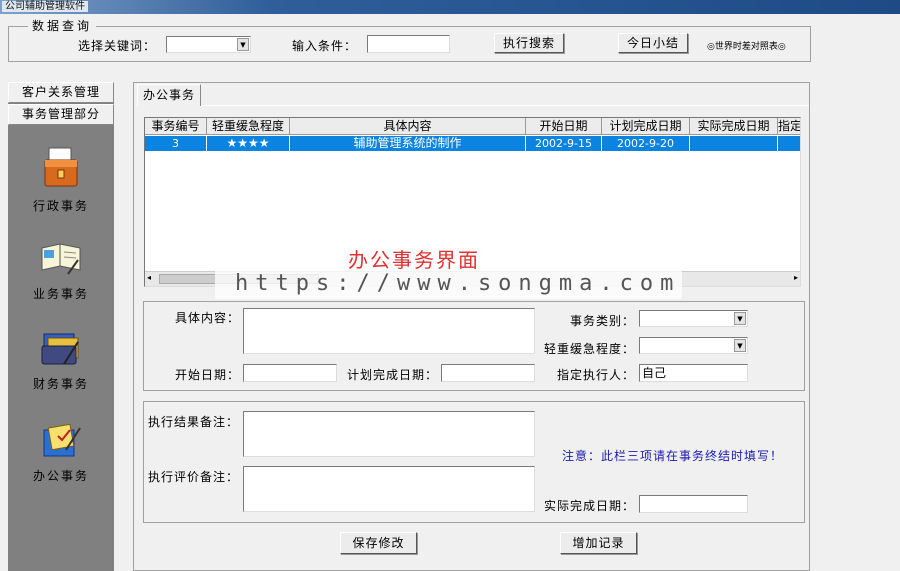 This screenshot has width=900, height=571. What do you see at coordinates (208, 318) in the screenshot?
I see `content-label: 具体内容：` at bounding box center [208, 318].